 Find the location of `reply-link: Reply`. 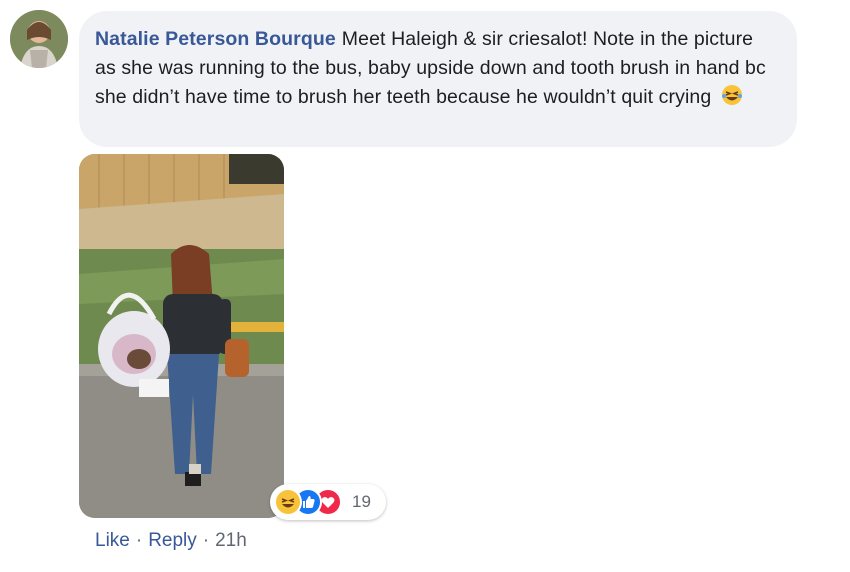

reply-link: Reply is located at coordinates (172, 541).